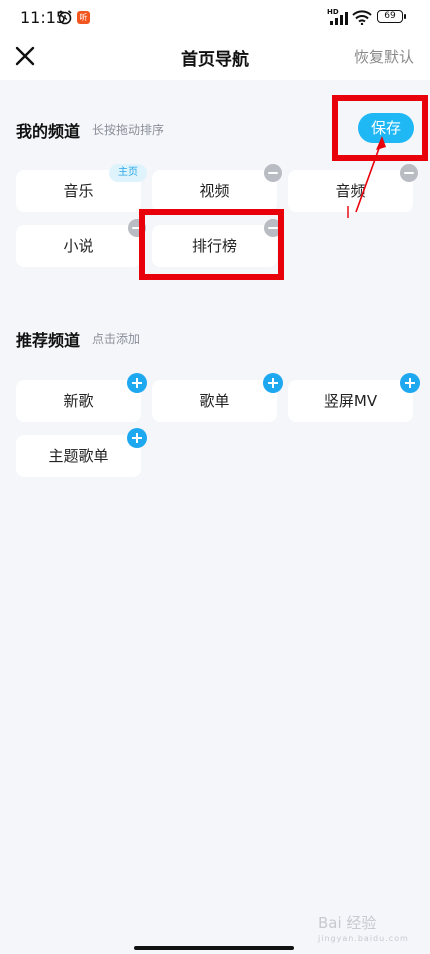  I want to click on app-notification-icon: 听, so click(83, 17).